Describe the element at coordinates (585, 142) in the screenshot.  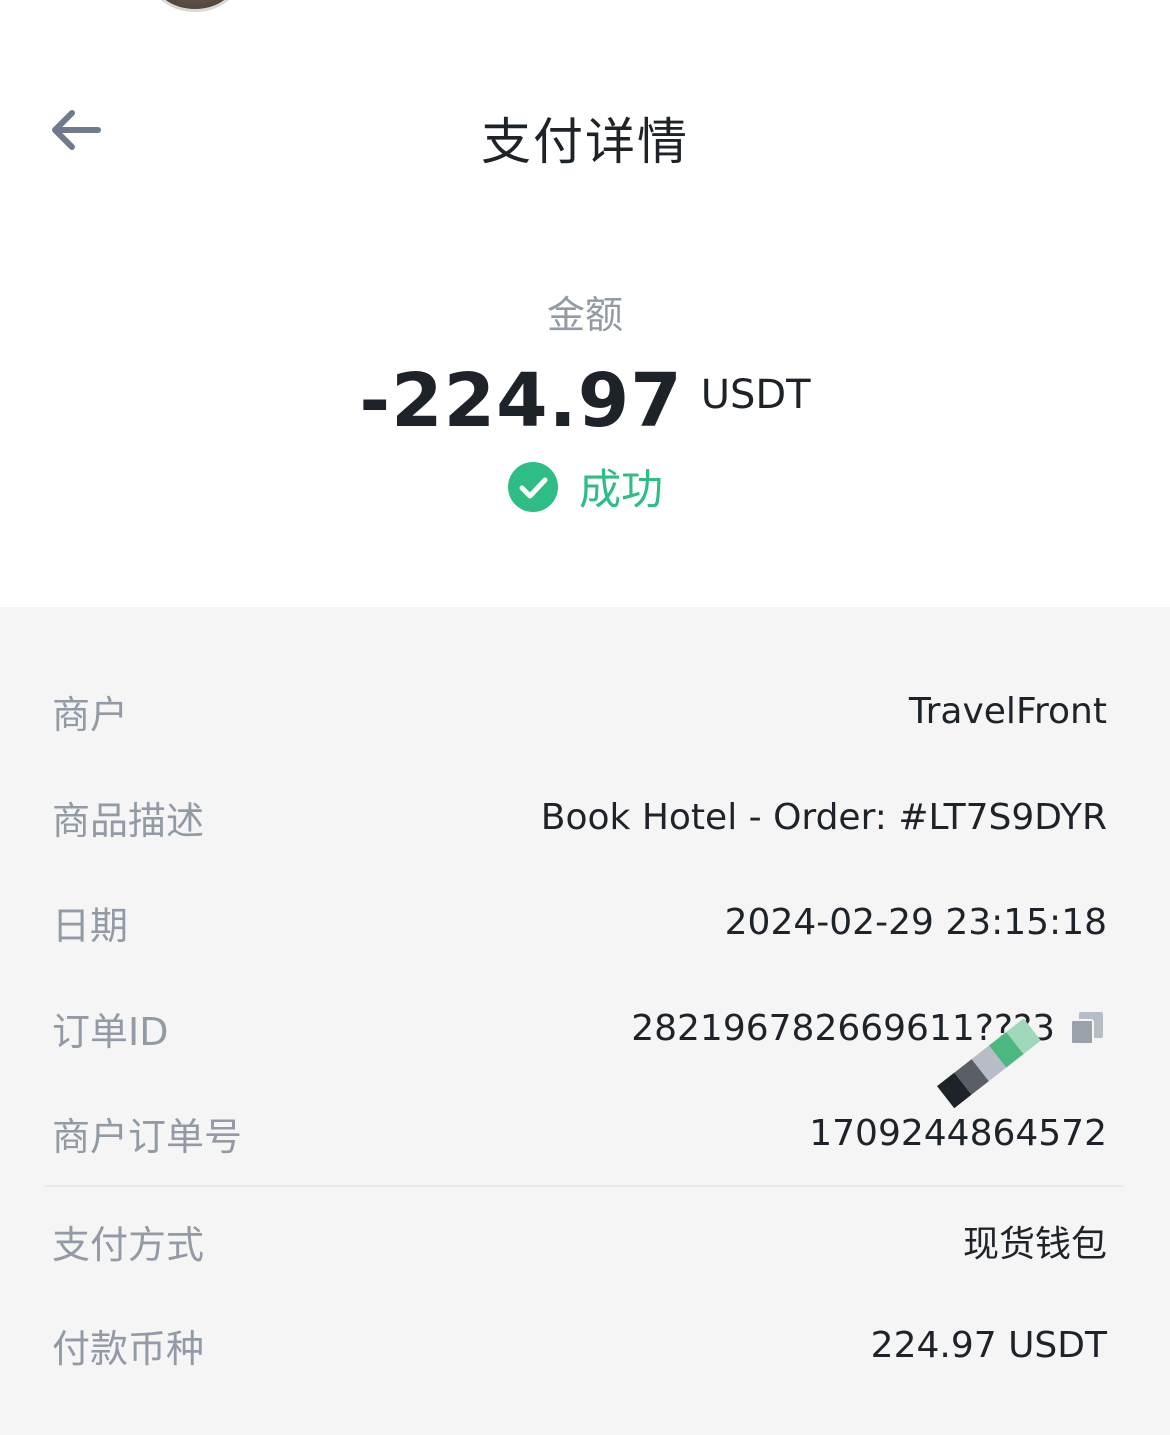
I see `page-title: 支付详情` at that location.